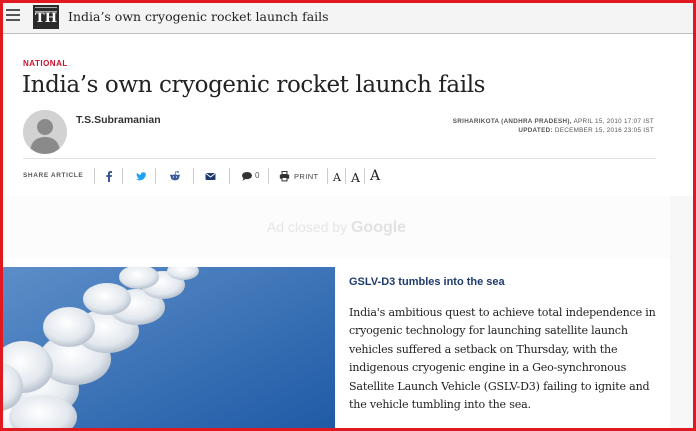 The width and height of the screenshot is (696, 431). Describe the element at coordinates (257, 175) in the screenshot. I see `comment-count: 0` at that location.